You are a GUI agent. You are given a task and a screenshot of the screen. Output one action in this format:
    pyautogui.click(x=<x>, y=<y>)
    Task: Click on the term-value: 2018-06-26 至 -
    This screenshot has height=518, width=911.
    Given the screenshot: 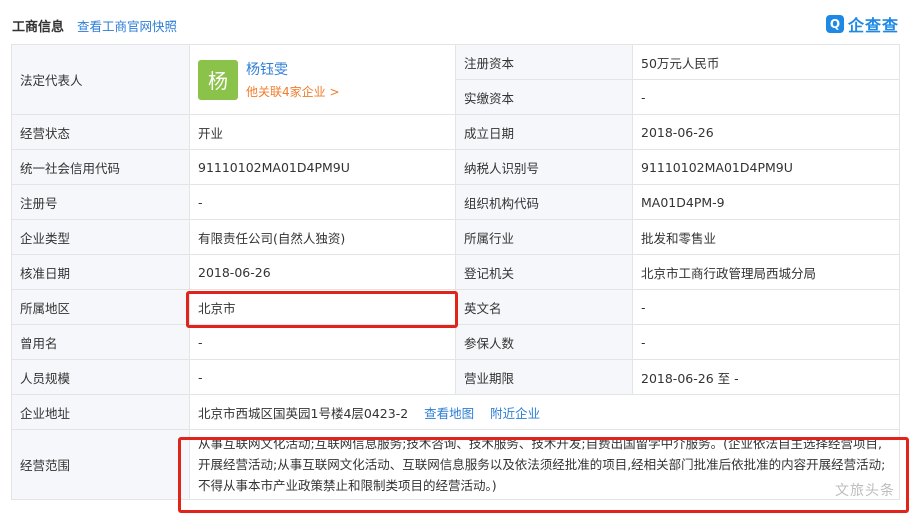 What is the action you would take?
    pyautogui.click(x=766, y=377)
    